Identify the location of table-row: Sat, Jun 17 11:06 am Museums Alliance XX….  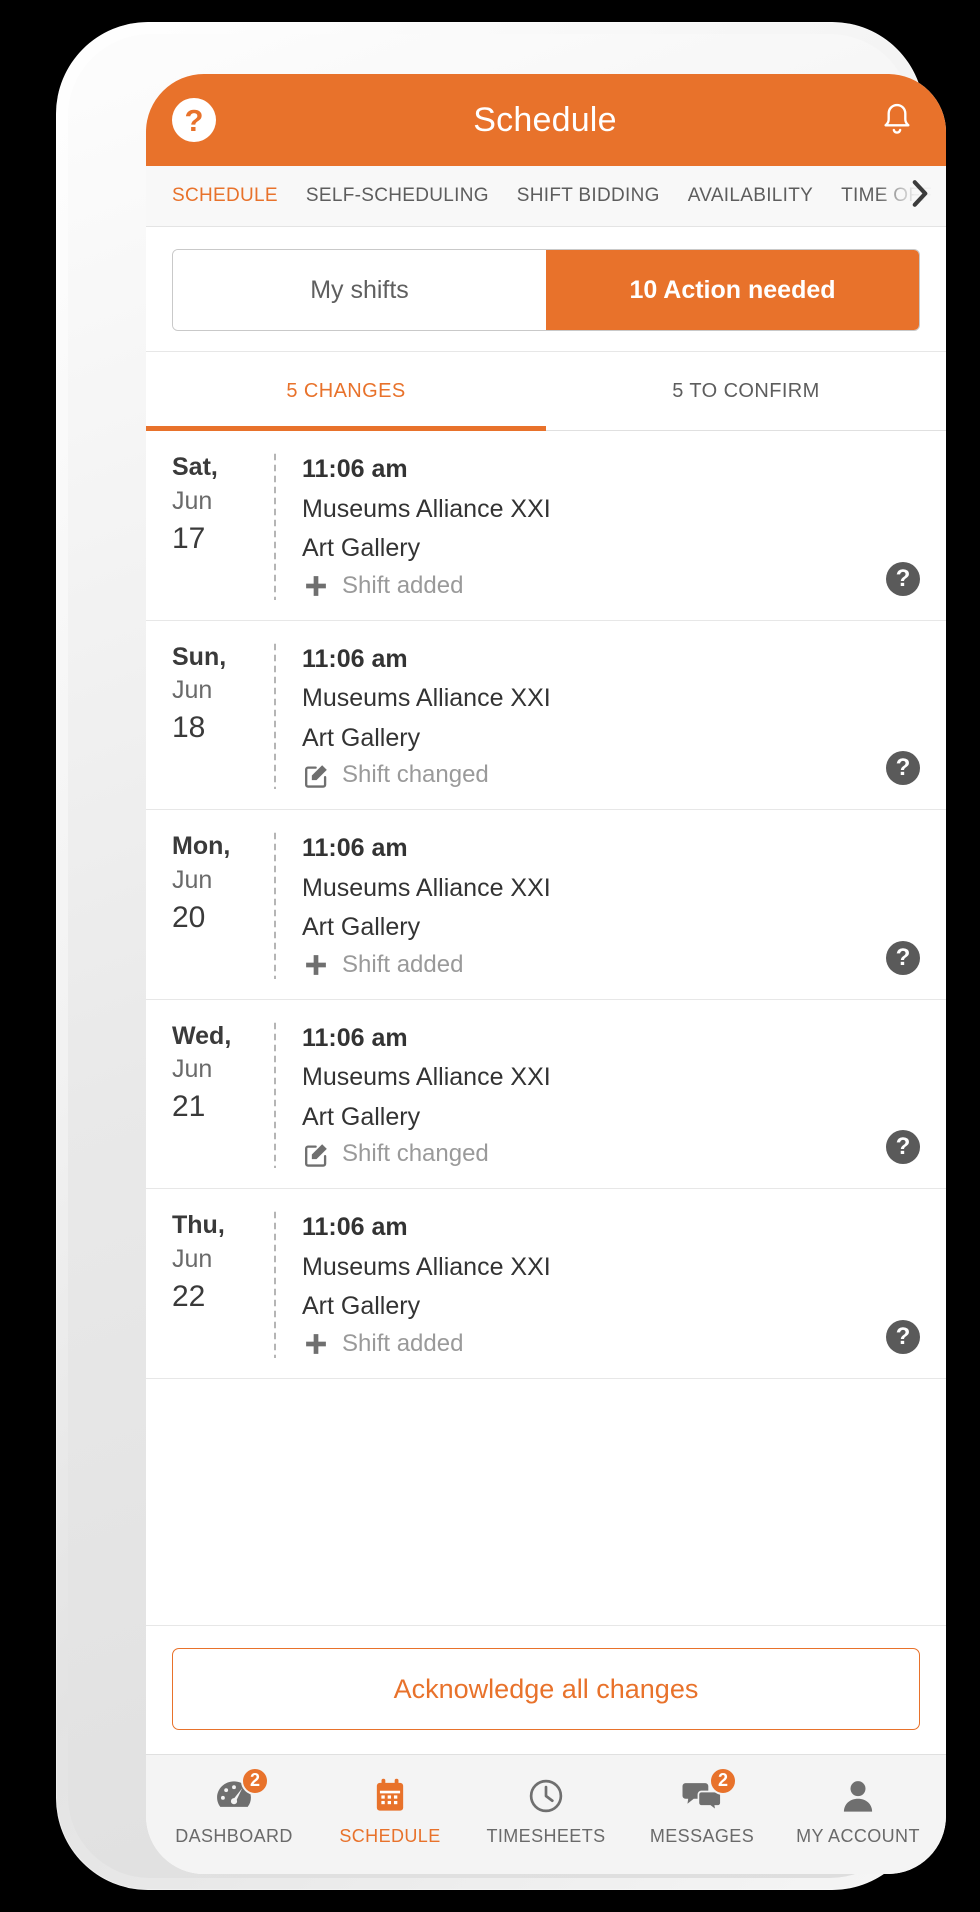
(546, 526).